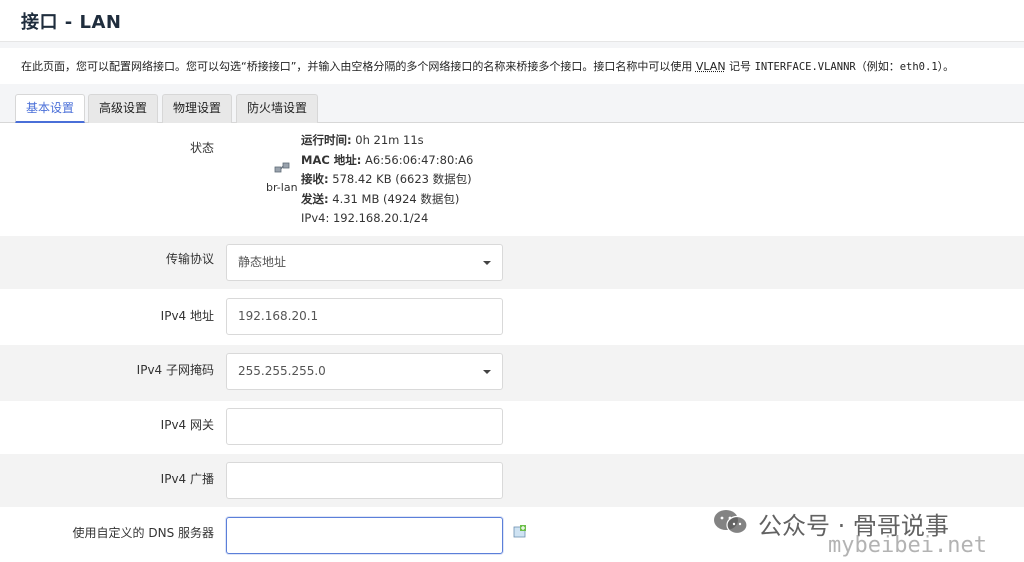  What do you see at coordinates (123, 108) in the screenshot?
I see `tab-advanced-settings: 高级设置` at bounding box center [123, 108].